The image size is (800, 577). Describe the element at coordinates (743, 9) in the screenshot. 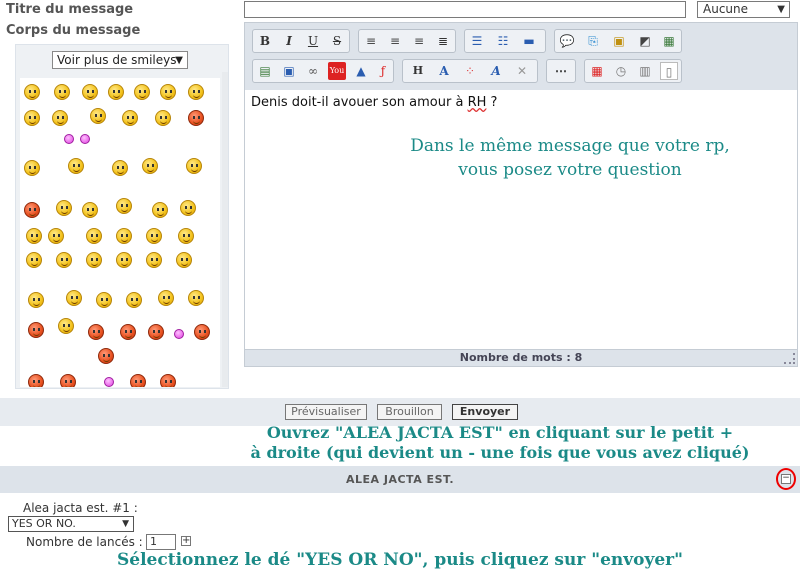

I see `font-select: Aucune ▼` at that location.